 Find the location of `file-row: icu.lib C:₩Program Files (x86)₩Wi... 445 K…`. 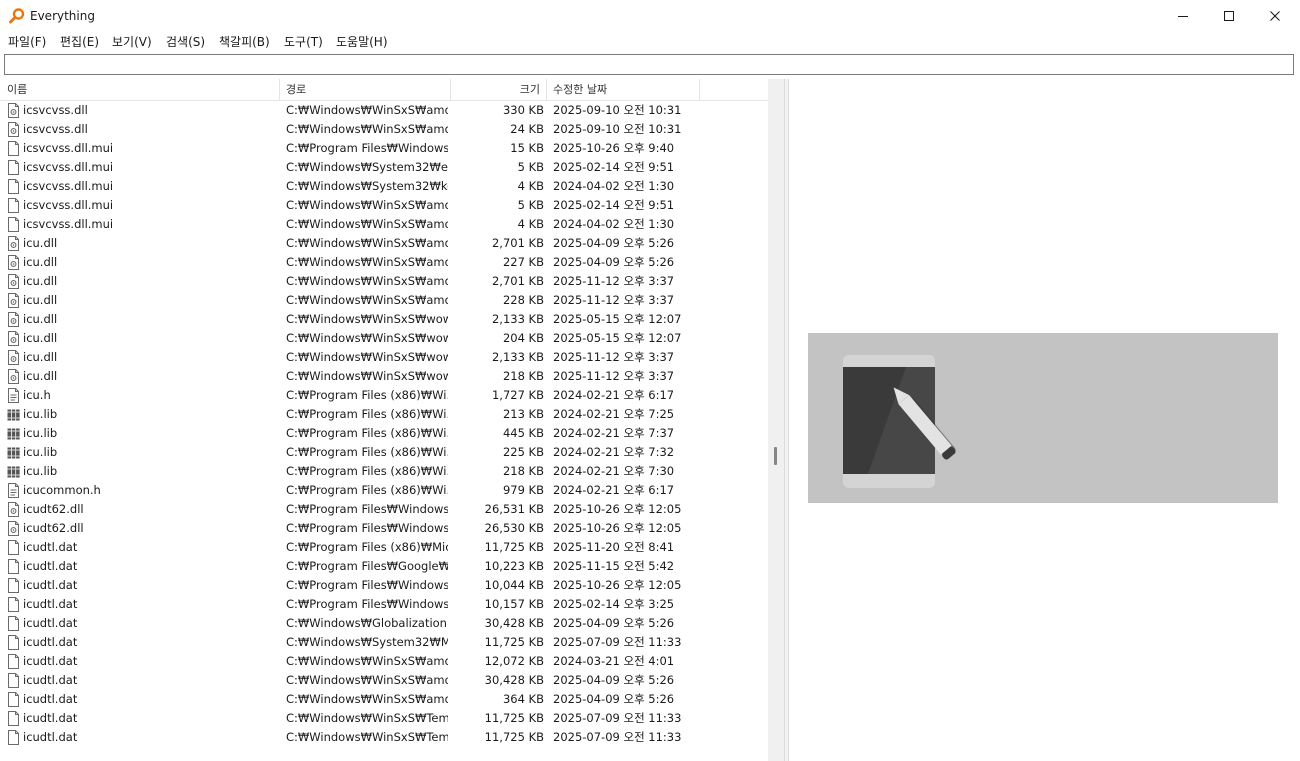

file-row: icu.lib C:₩Program Files (x86)₩Wi... 445 K… is located at coordinates (384, 433).